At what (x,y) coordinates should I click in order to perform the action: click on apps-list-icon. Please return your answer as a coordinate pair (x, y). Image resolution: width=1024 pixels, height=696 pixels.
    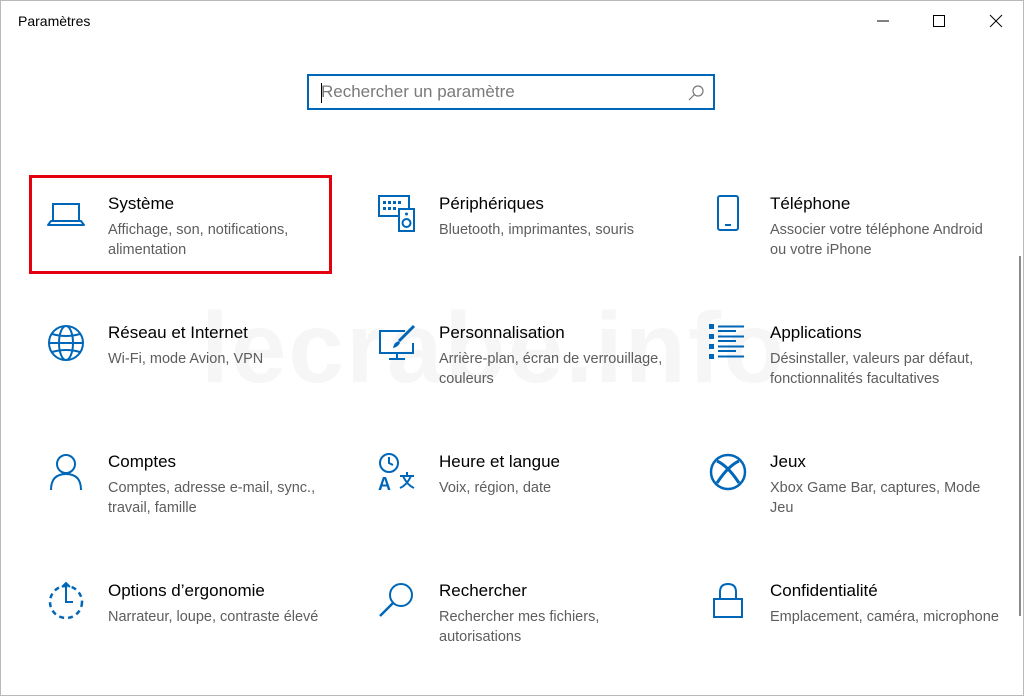
    Looking at the image, I should click on (728, 343).